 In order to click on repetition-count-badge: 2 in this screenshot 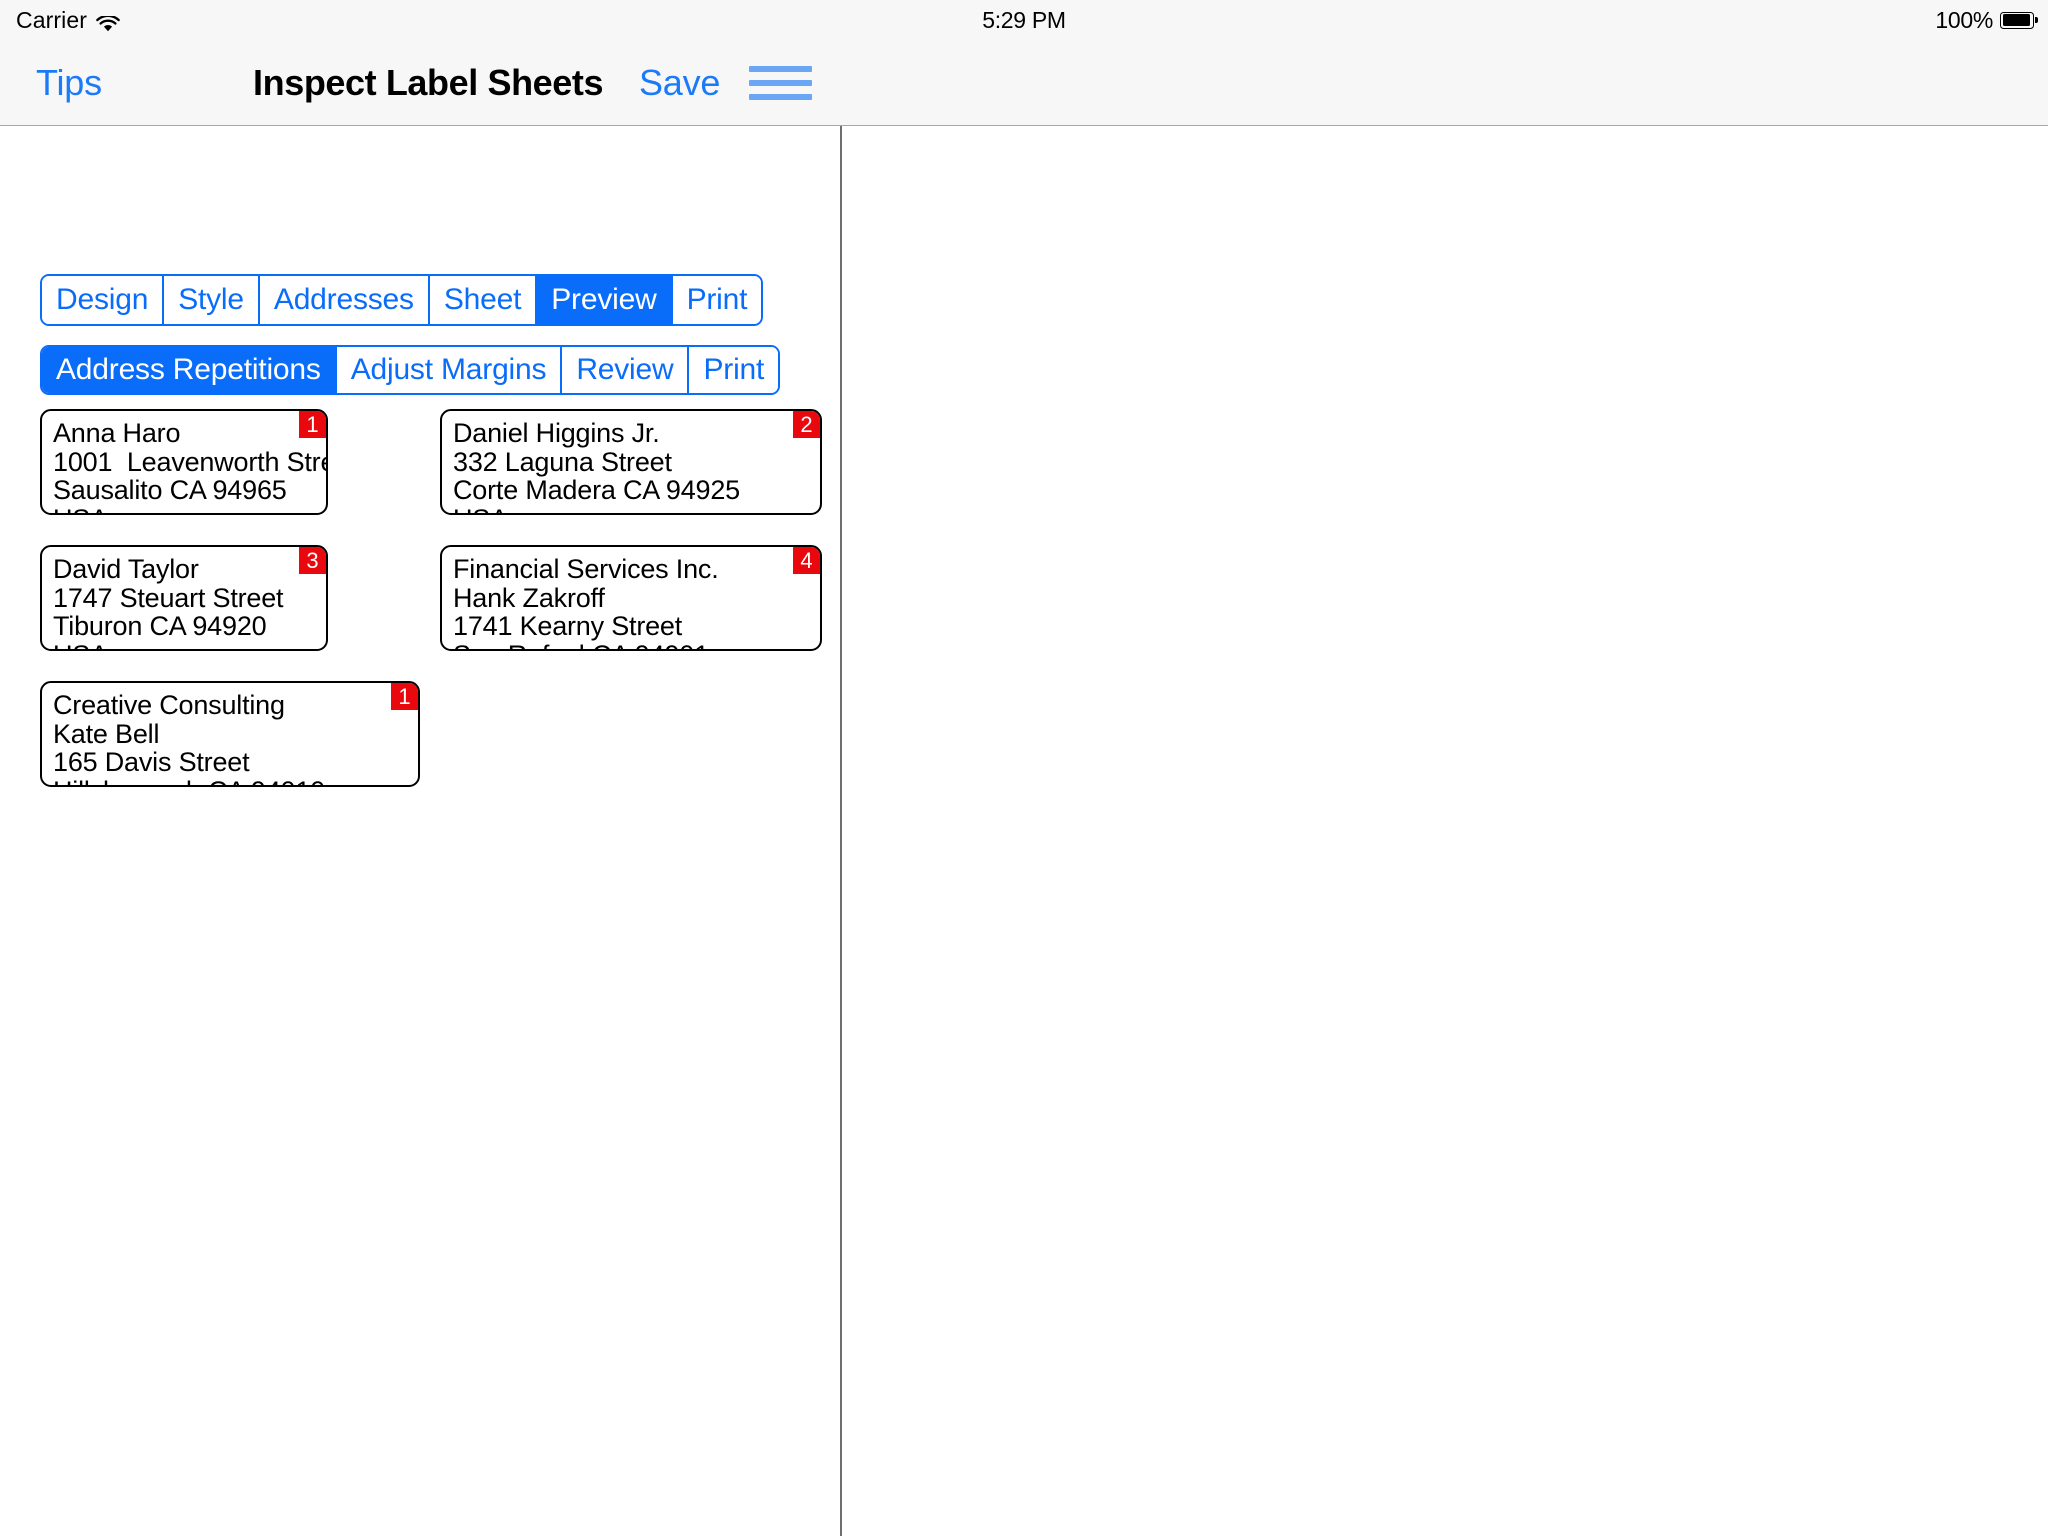, I will do `click(806, 424)`.